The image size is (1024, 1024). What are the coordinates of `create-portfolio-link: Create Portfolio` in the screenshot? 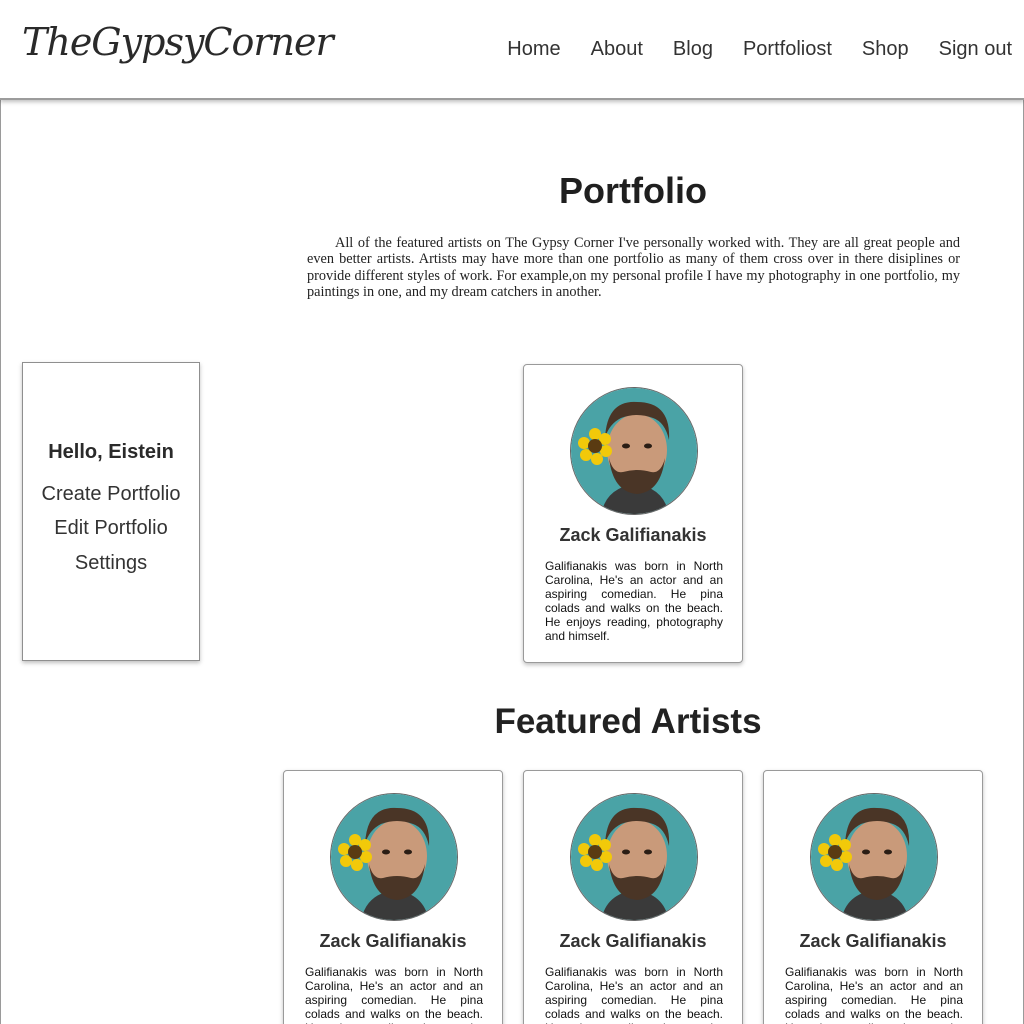 It's located at (111, 494).